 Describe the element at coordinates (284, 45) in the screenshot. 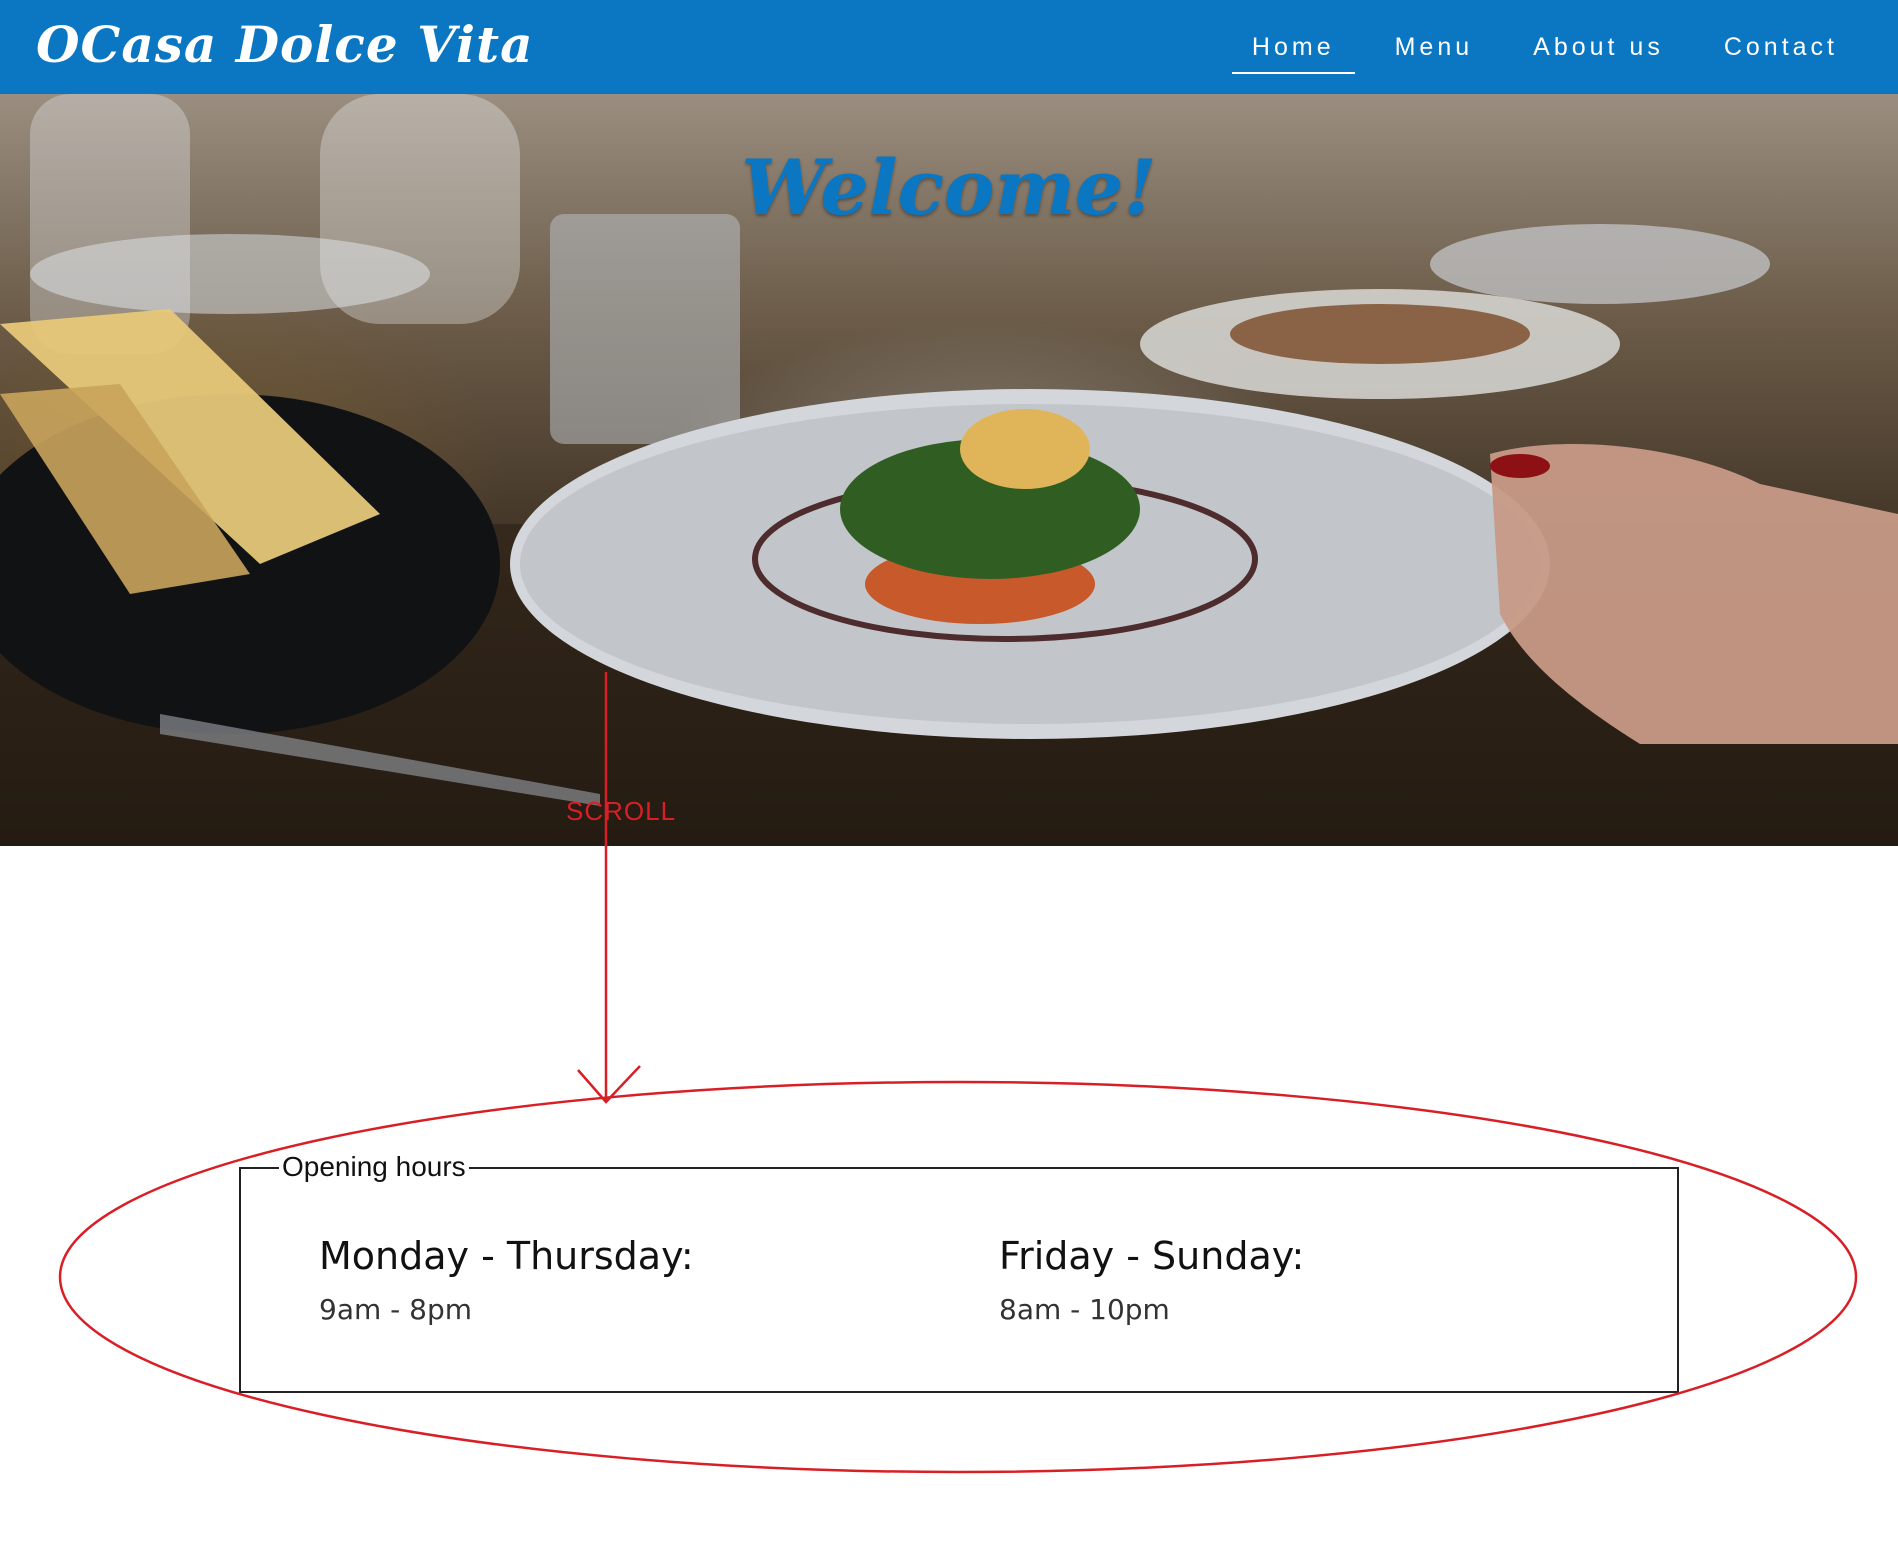

I see `brand-logo: OCasa Dolce Vita` at that location.